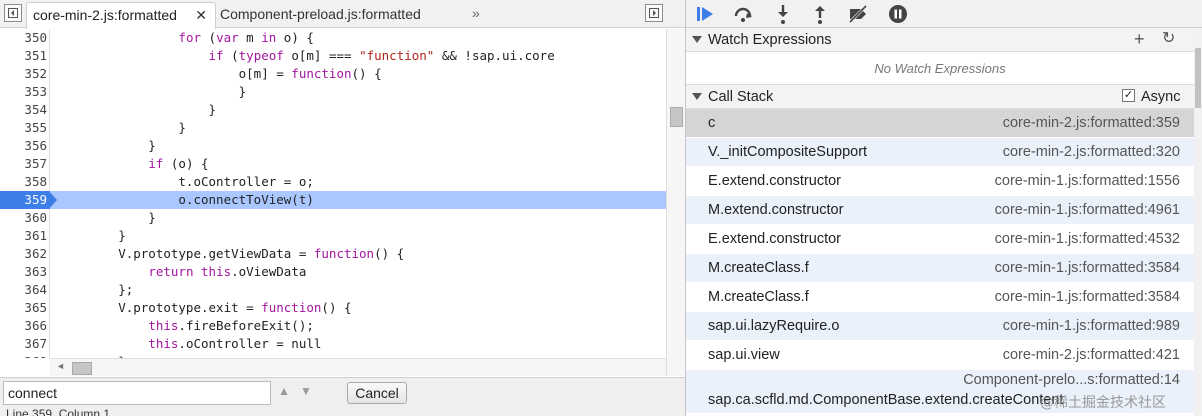  I want to click on more-tabs-icon: », so click(476, 13).